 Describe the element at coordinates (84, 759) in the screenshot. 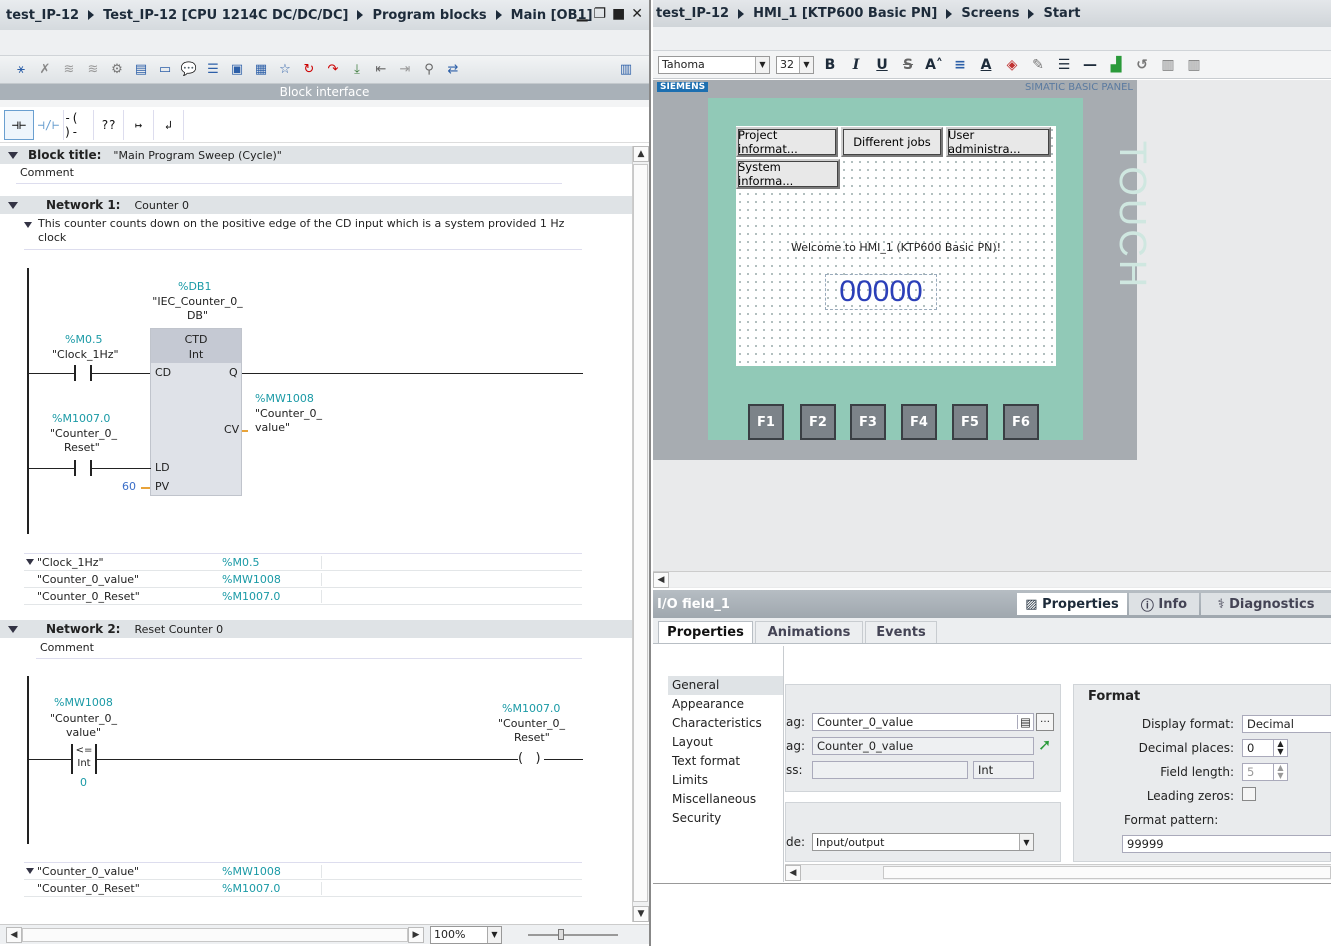

I see `compare-symbol: <= Int` at that location.